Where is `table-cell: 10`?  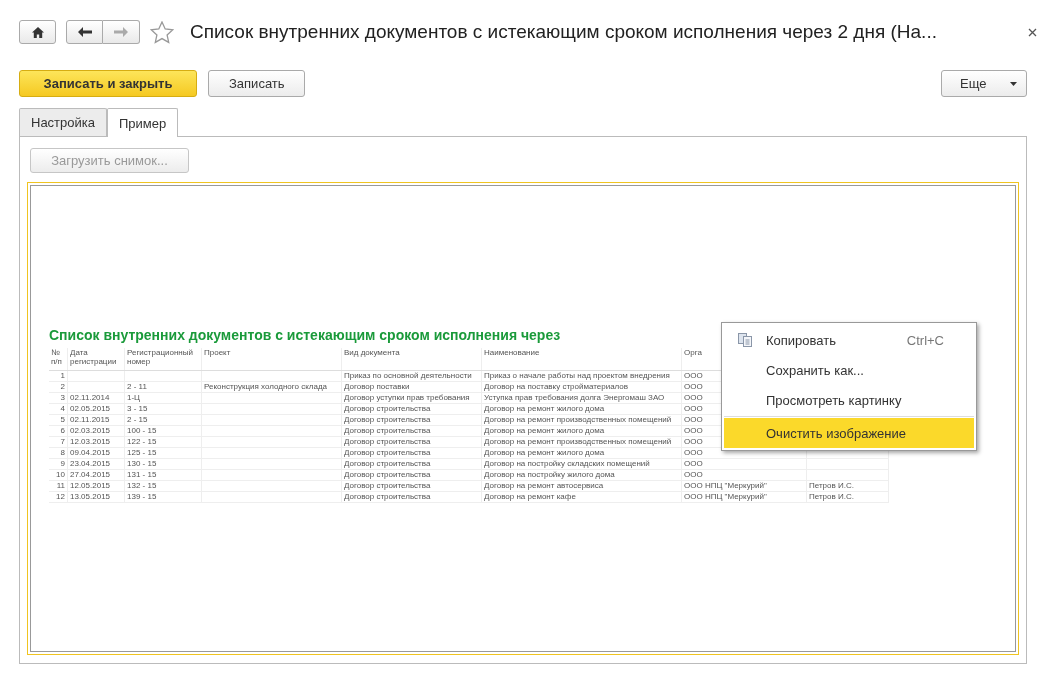 table-cell: 10 is located at coordinates (60, 474).